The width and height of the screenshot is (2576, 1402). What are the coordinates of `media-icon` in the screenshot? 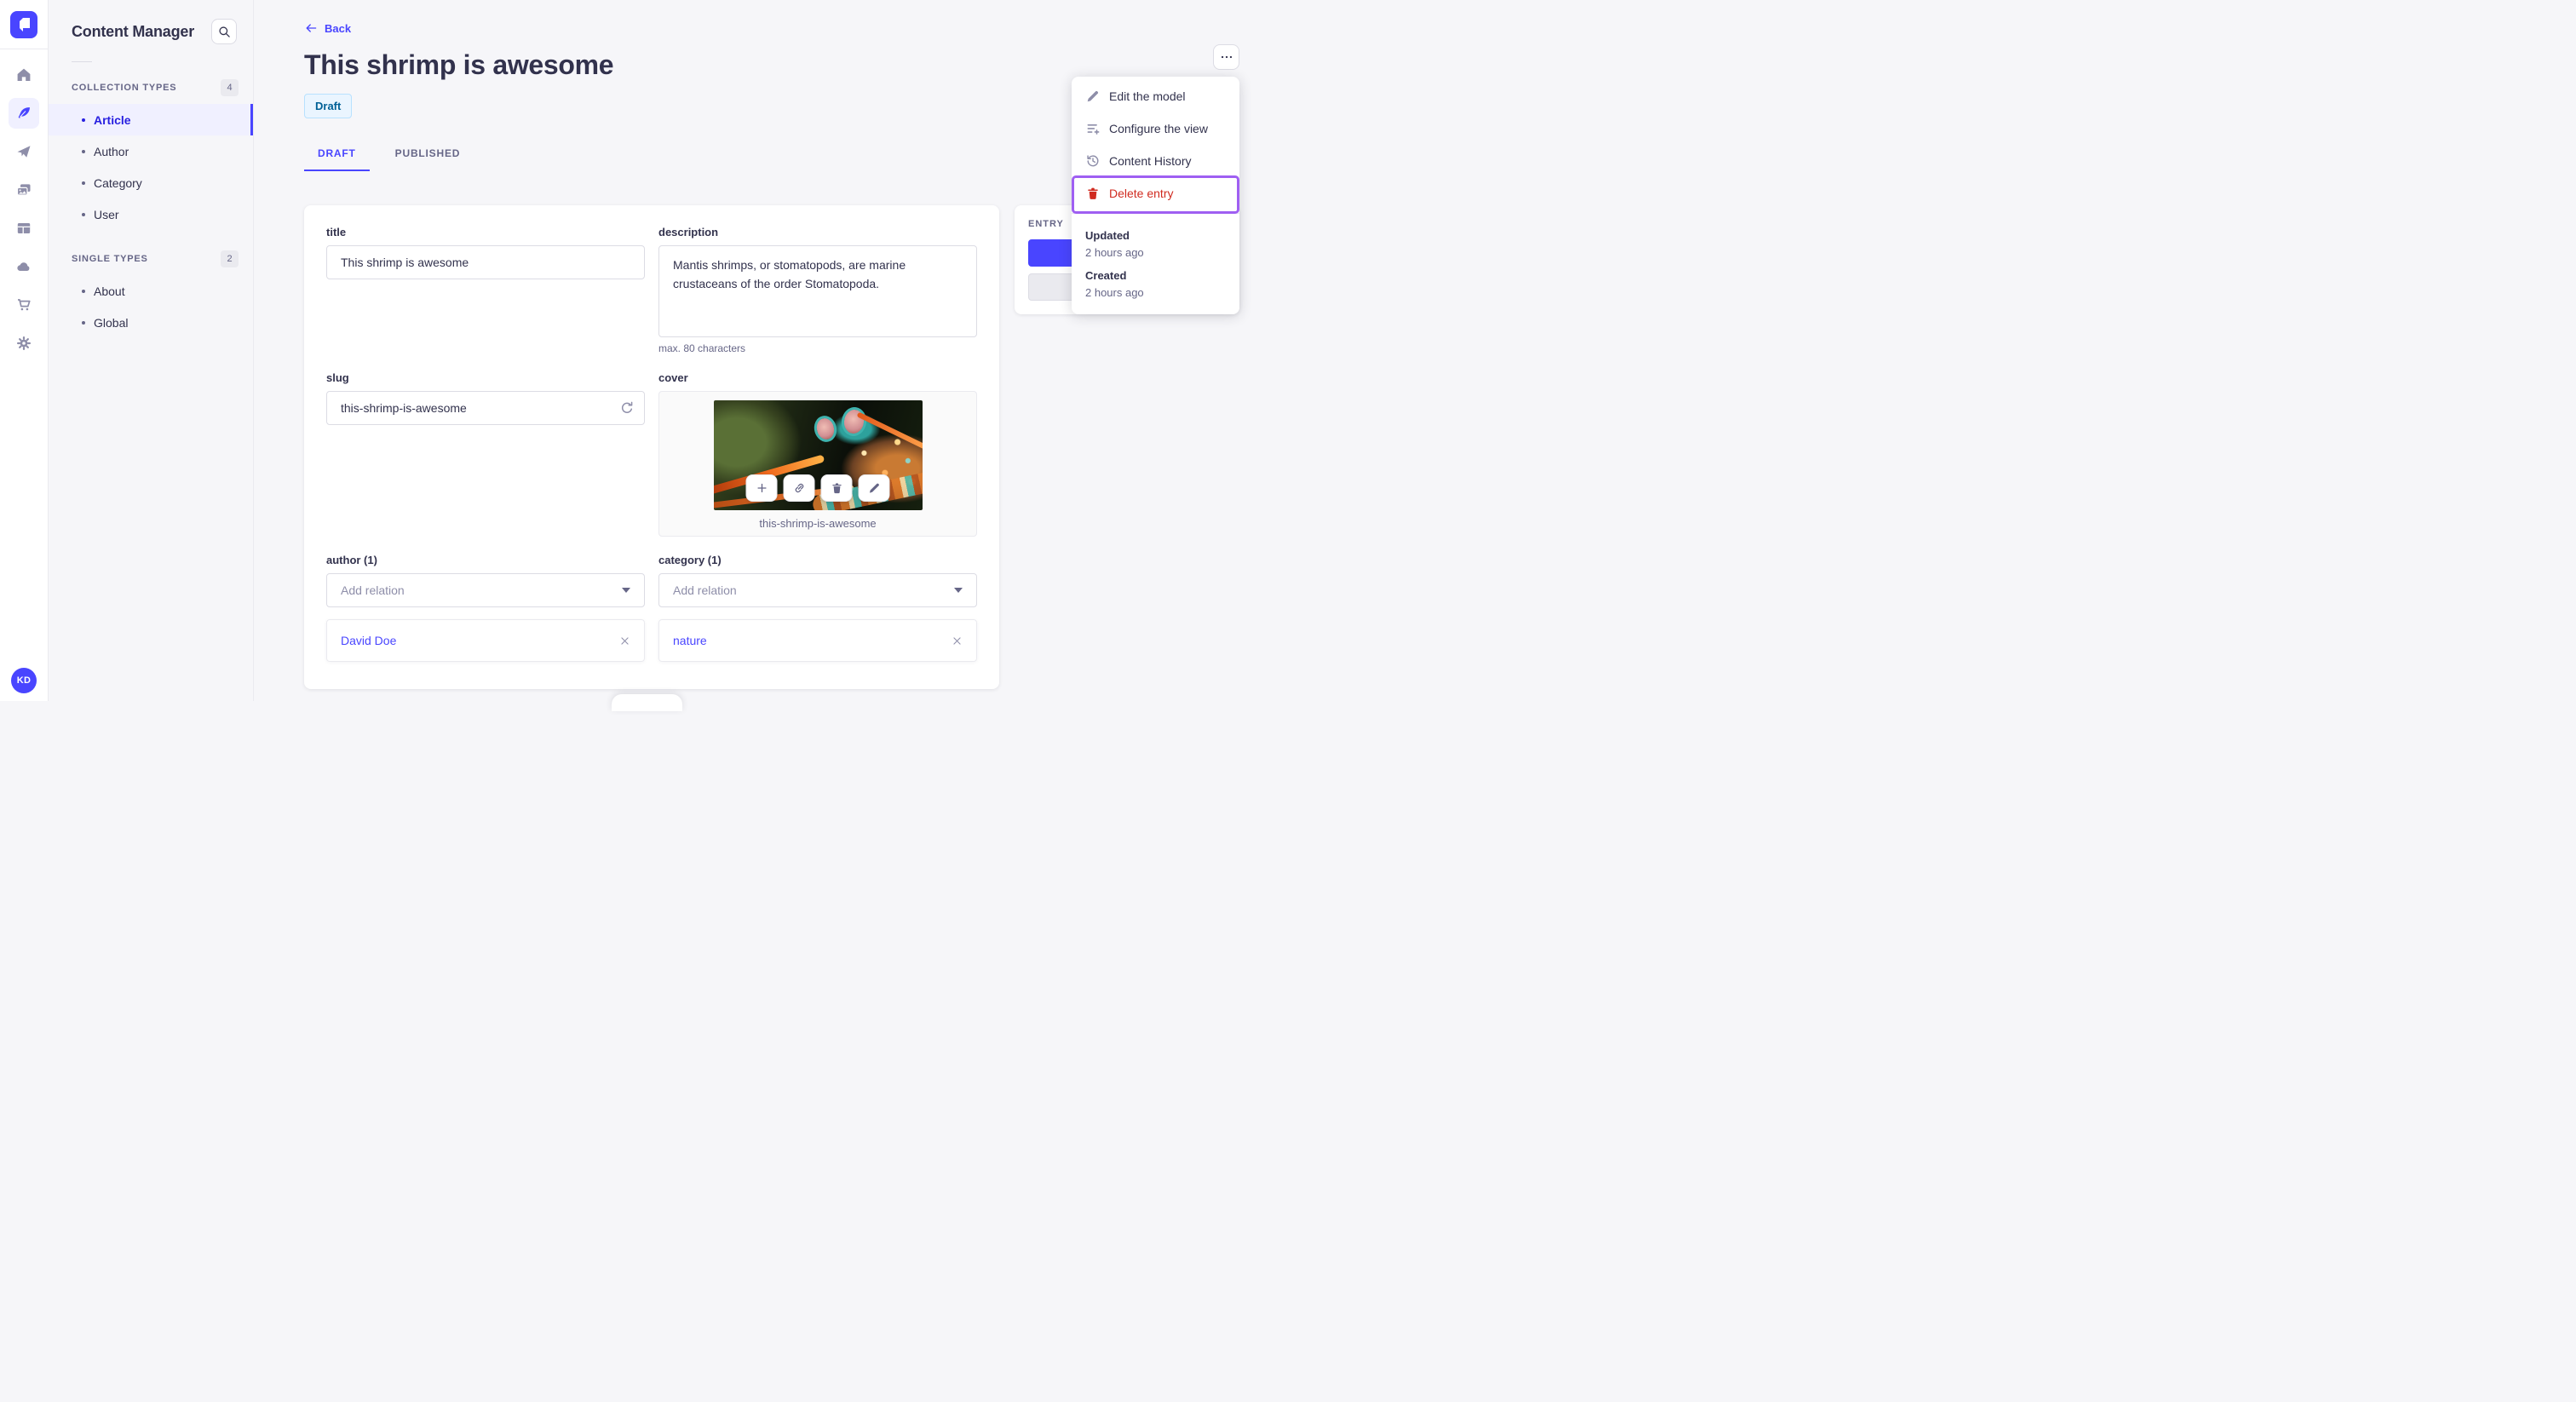 It's located at (24, 190).